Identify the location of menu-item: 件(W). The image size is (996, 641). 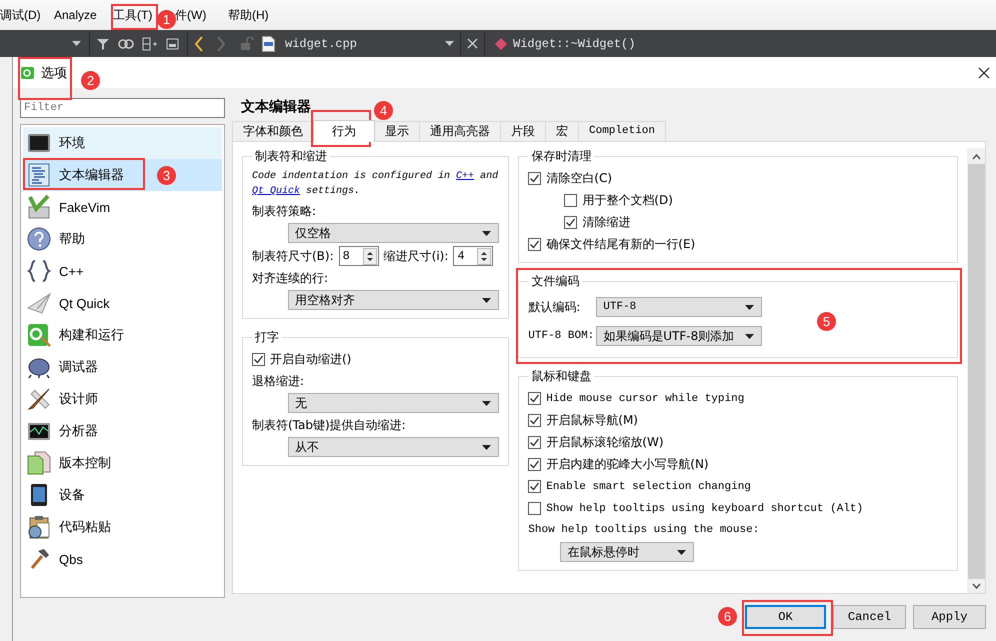
(190, 15).